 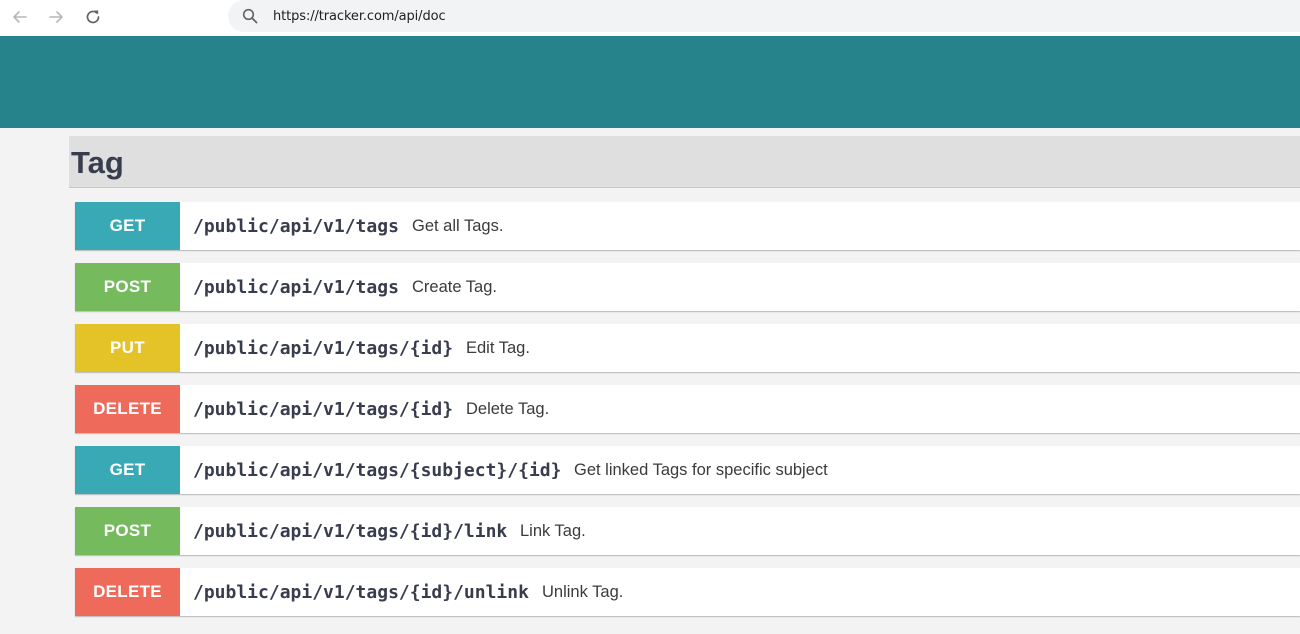 What do you see at coordinates (498, 348) in the screenshot?
I see `endpoint-description: Edit Tag.` at bounding box center [498, 348].